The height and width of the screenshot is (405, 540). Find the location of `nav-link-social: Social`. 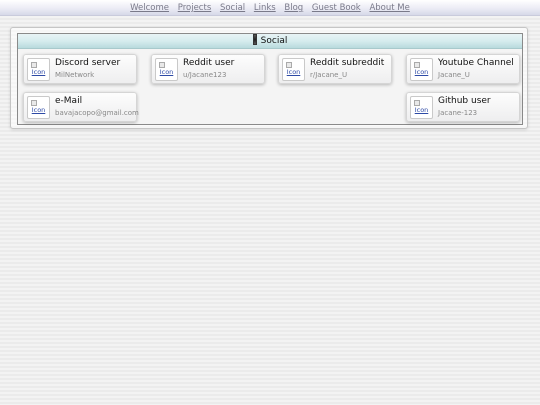

nav-link-social: Social is located at coordinates (232, 8).